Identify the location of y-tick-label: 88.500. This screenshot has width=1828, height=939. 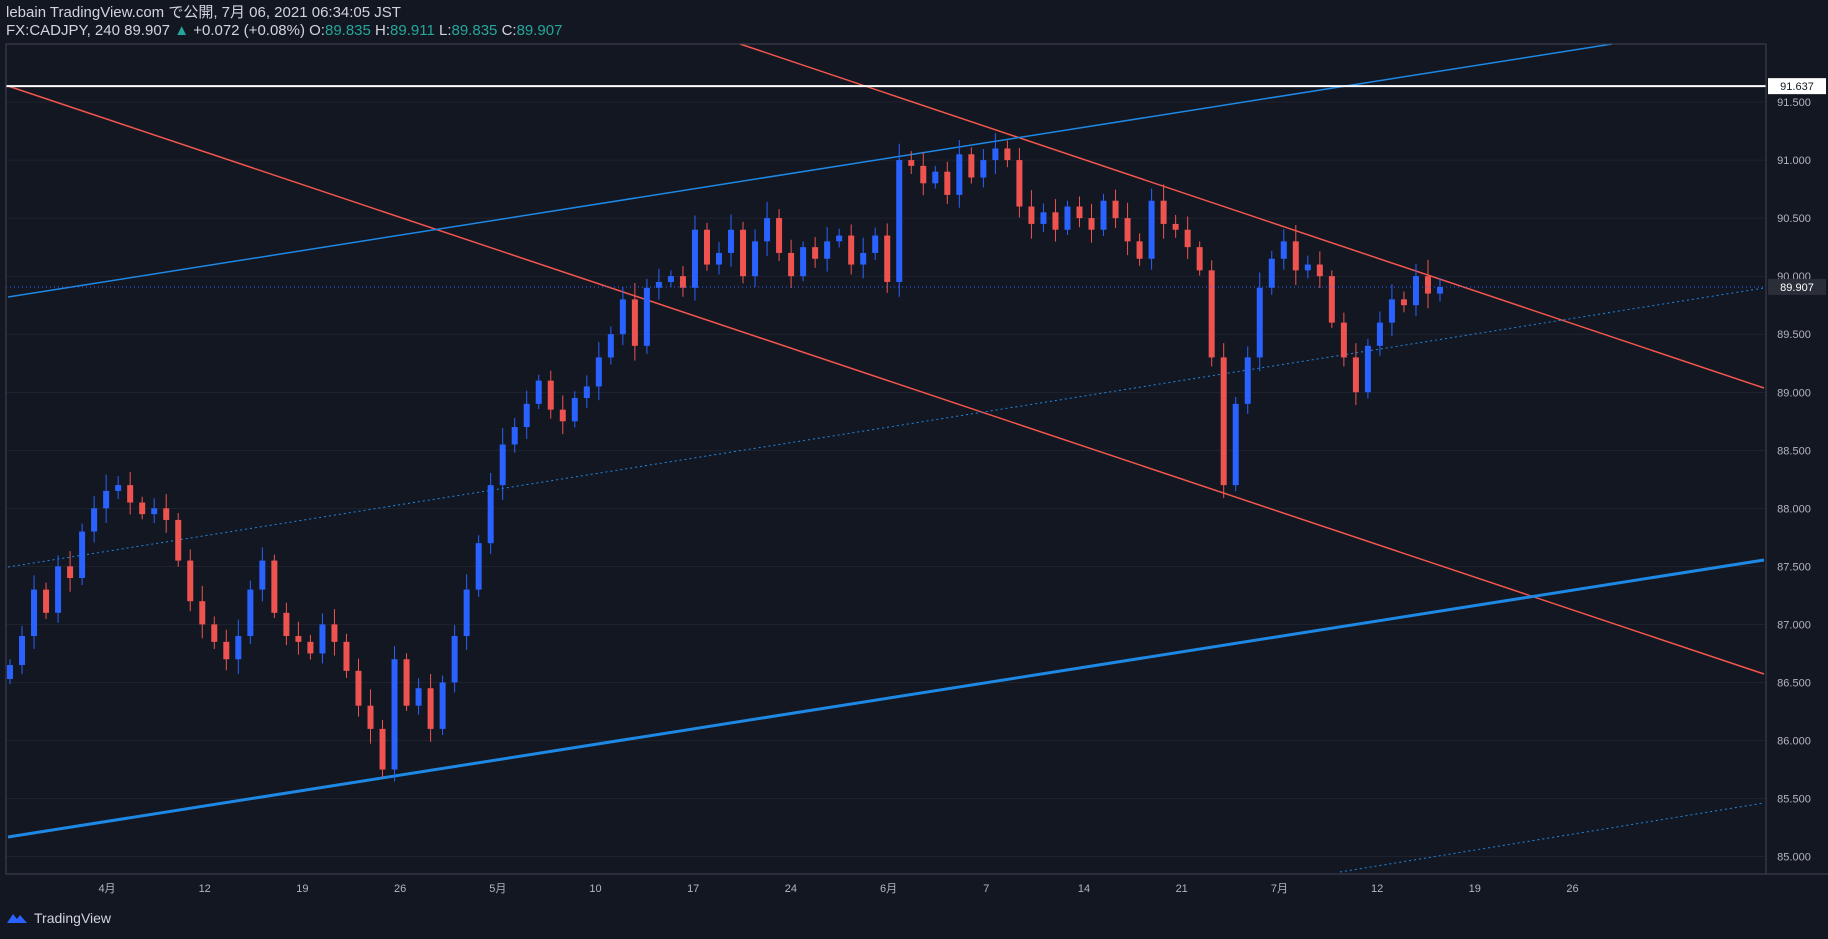
(1794, 451).